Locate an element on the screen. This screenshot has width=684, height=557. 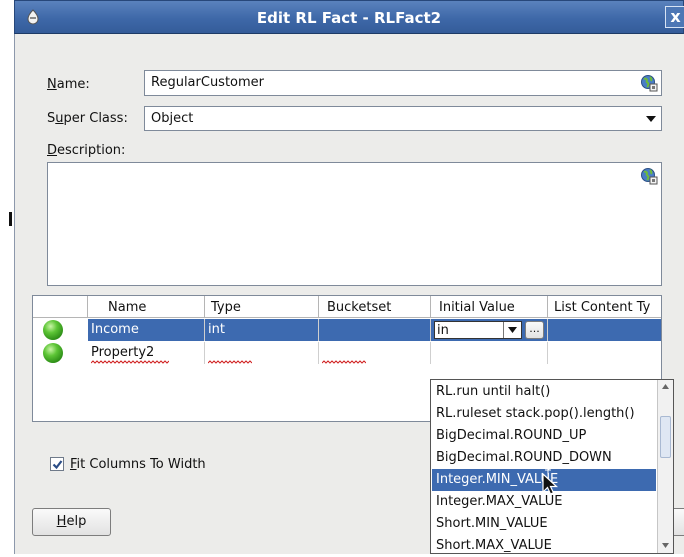
window-edge-marker is located at coordinates (10, 219).